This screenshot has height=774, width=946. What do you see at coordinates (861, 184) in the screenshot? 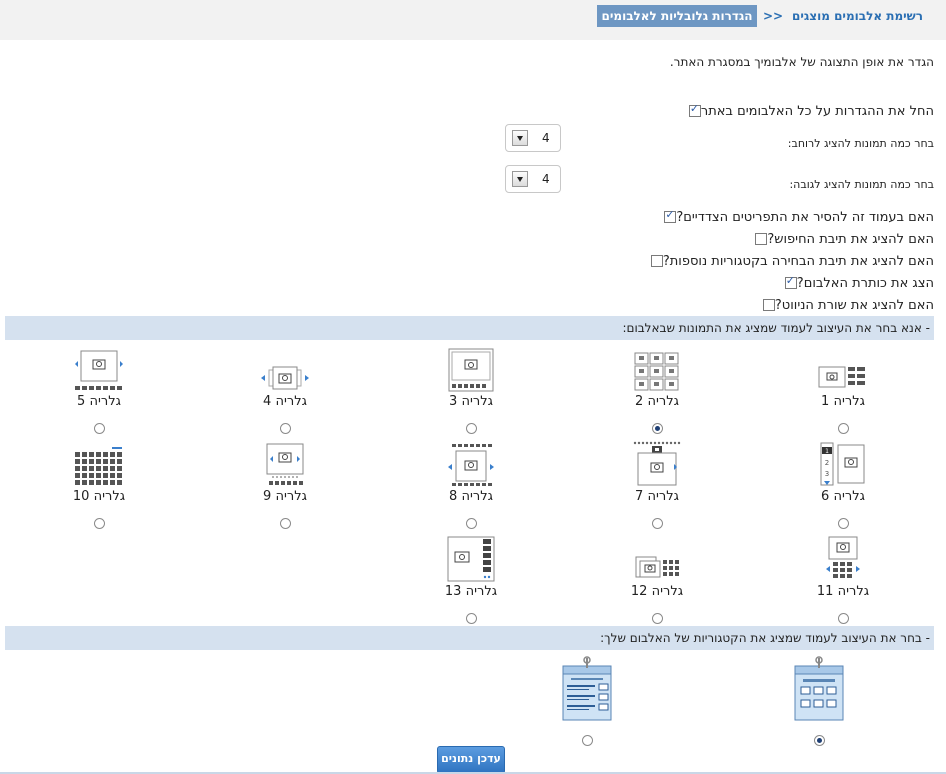
I see `height-select-label: בחר כמה תמונות להציג לגובה:` at bounding box center [861, 184].